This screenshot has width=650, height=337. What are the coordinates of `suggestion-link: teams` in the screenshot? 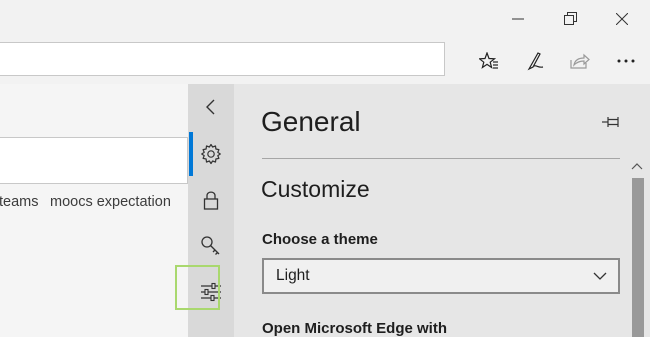 It's located at (19, 202).